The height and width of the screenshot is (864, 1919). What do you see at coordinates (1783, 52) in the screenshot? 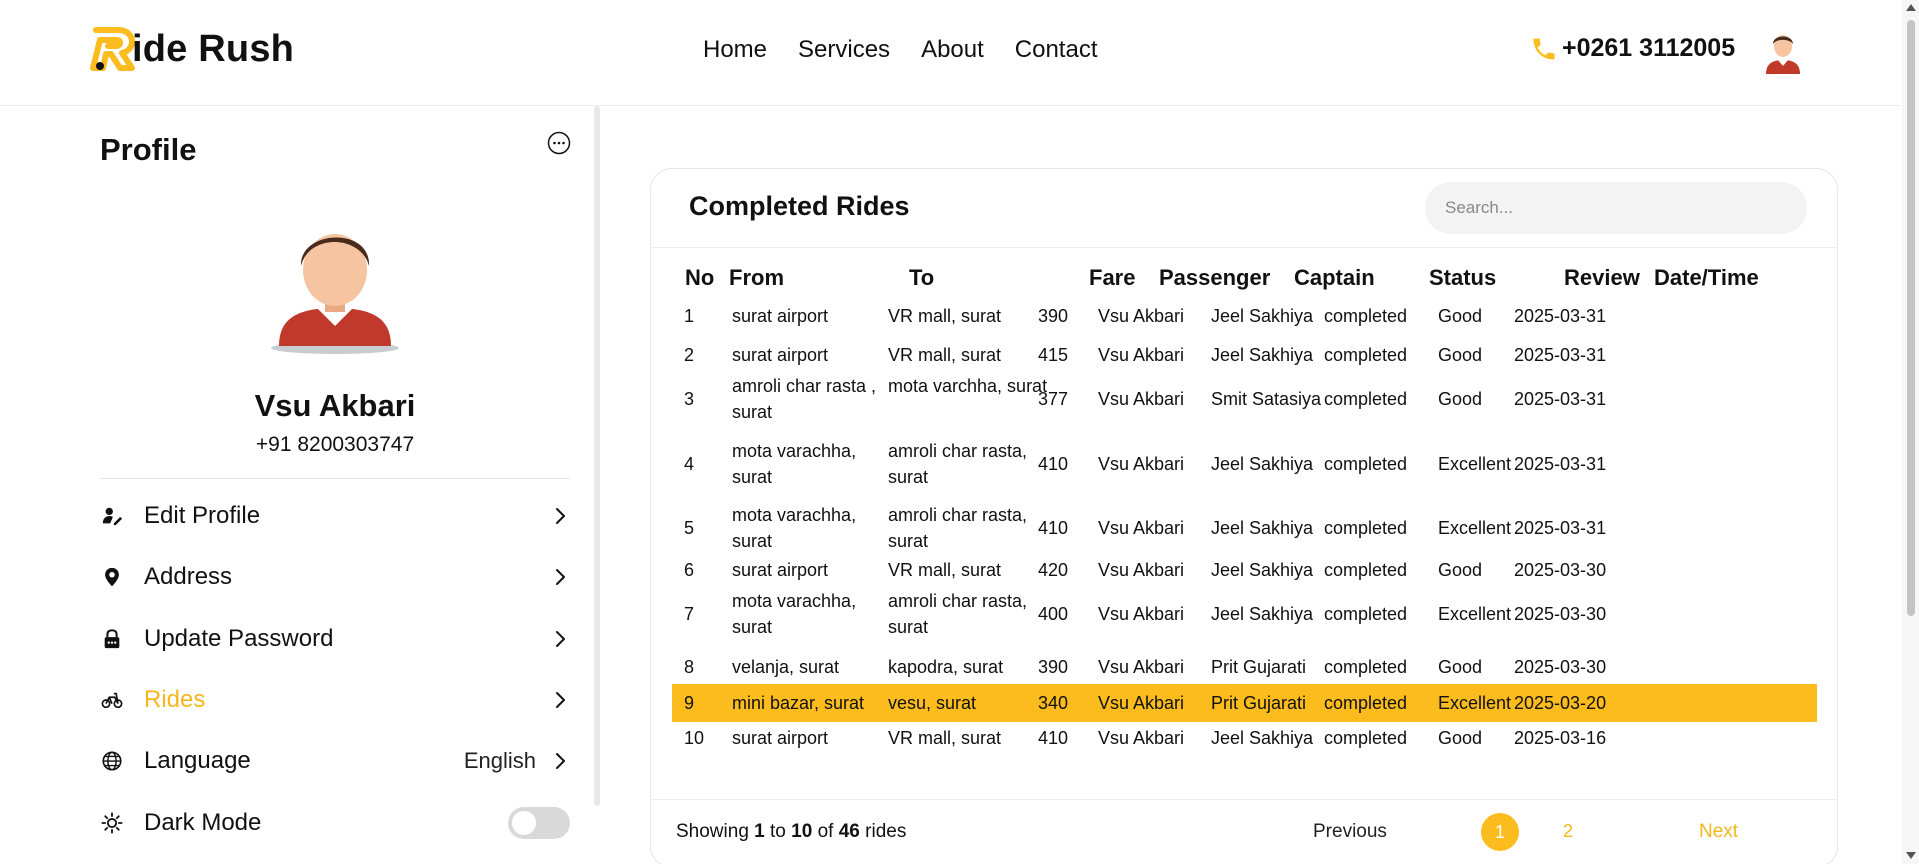
I see `user-avatar-icon` at bounding box center [1783, 52].